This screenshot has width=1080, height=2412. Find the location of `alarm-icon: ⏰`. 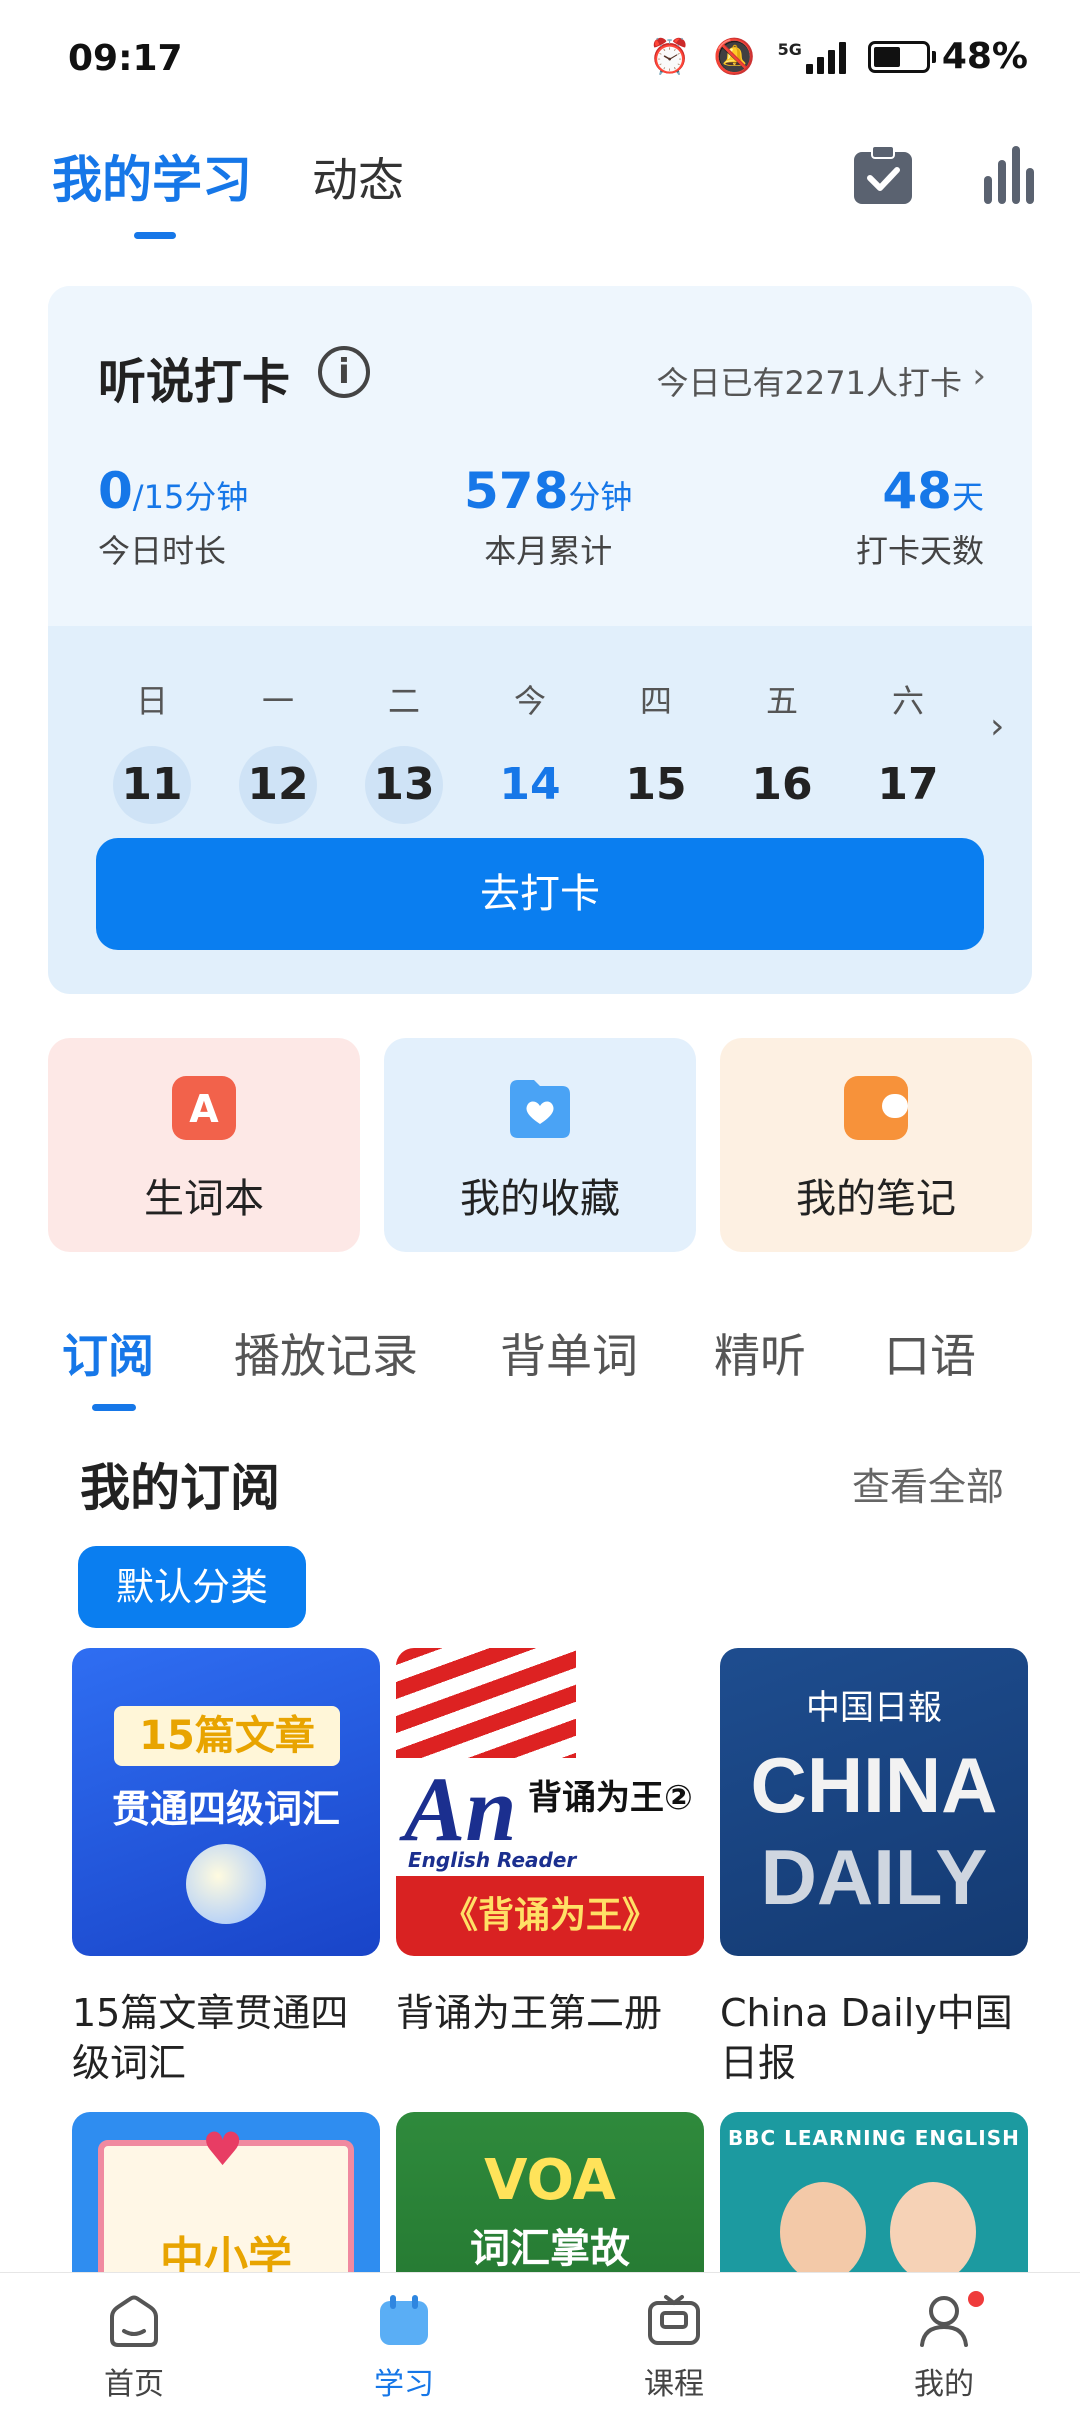

alarm-icon: ⏰ is located at coordinates (670, 56).